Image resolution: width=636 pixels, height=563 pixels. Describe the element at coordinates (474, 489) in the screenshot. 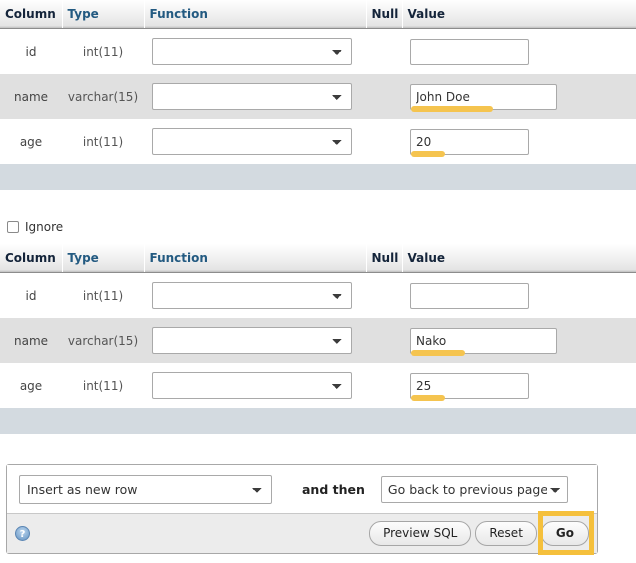

I see `after-insert-select: Go back to previous page` at that location.